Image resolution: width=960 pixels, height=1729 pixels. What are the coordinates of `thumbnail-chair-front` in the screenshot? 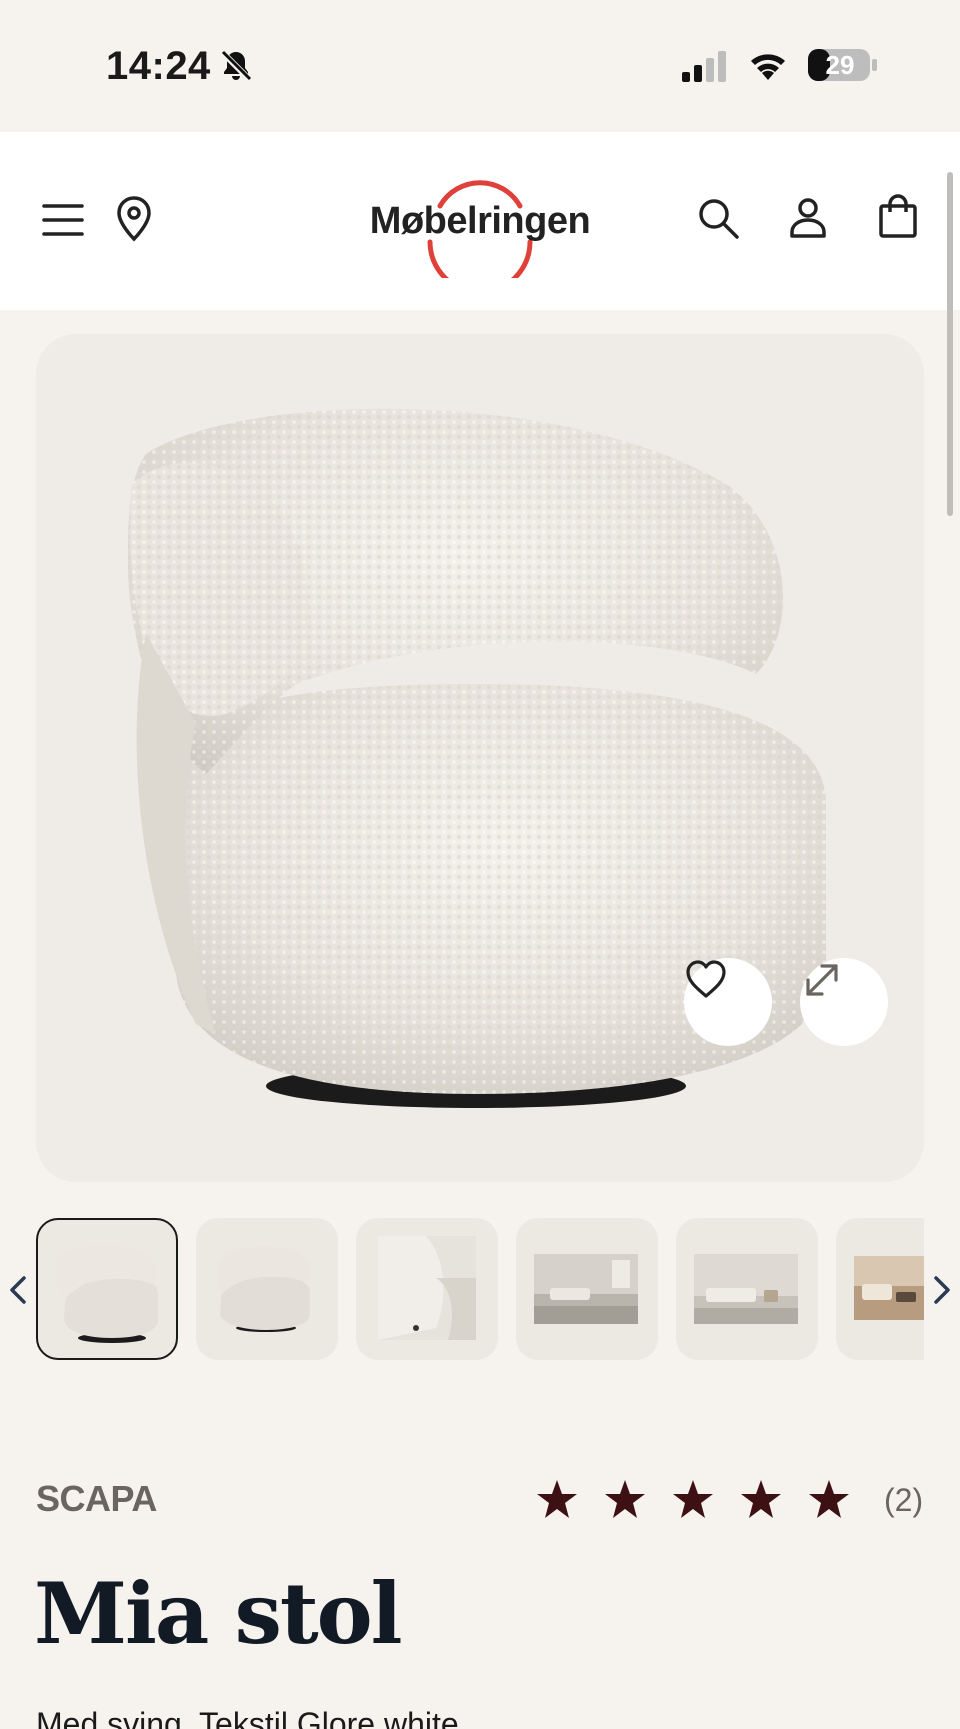 It's located at (107, 1289).